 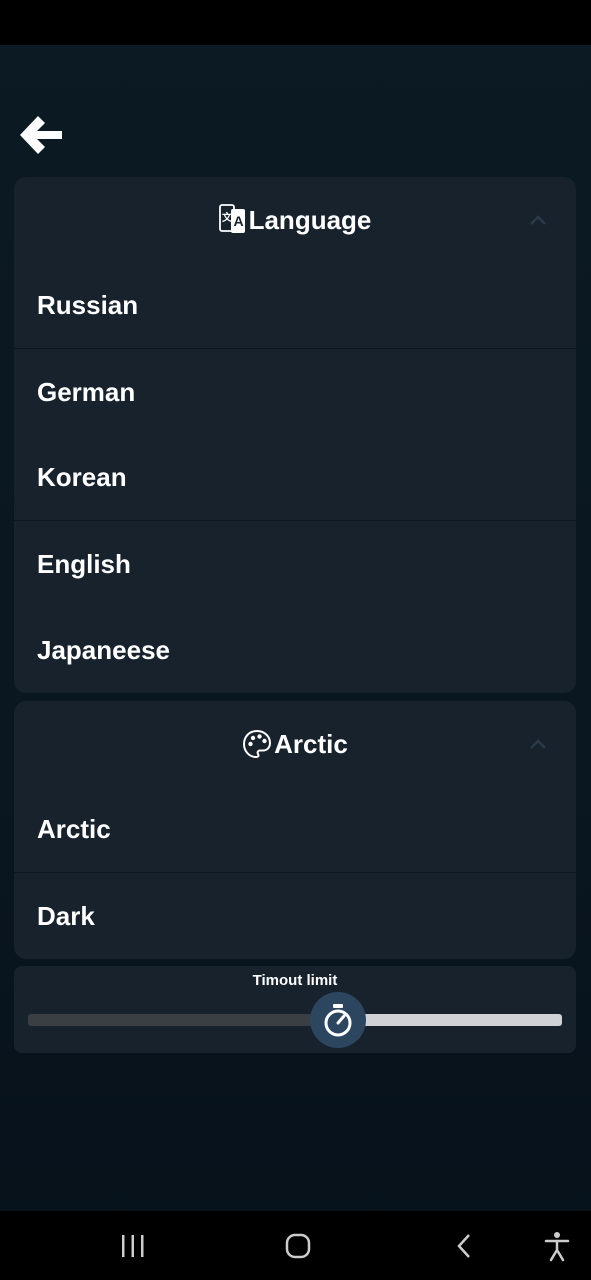 I want to click on language-title-text: Language, so click(x=310, y=219).